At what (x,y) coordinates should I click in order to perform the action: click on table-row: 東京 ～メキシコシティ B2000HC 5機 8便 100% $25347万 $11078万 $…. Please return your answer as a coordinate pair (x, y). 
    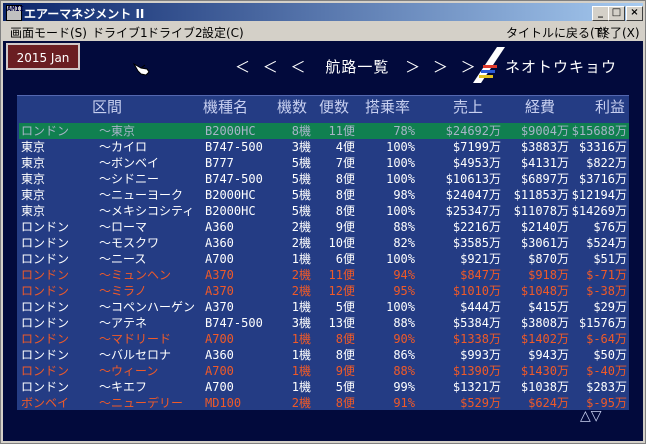
    Looking at the image, I should click on (324, 211).